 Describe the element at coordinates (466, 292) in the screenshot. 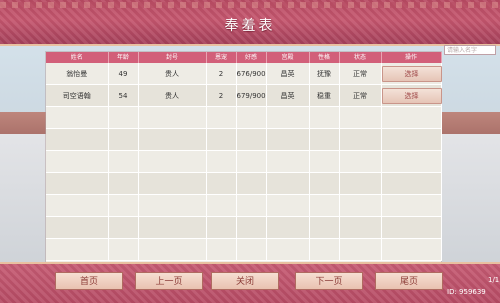

I see `user-id: ID: 959639` at that location.